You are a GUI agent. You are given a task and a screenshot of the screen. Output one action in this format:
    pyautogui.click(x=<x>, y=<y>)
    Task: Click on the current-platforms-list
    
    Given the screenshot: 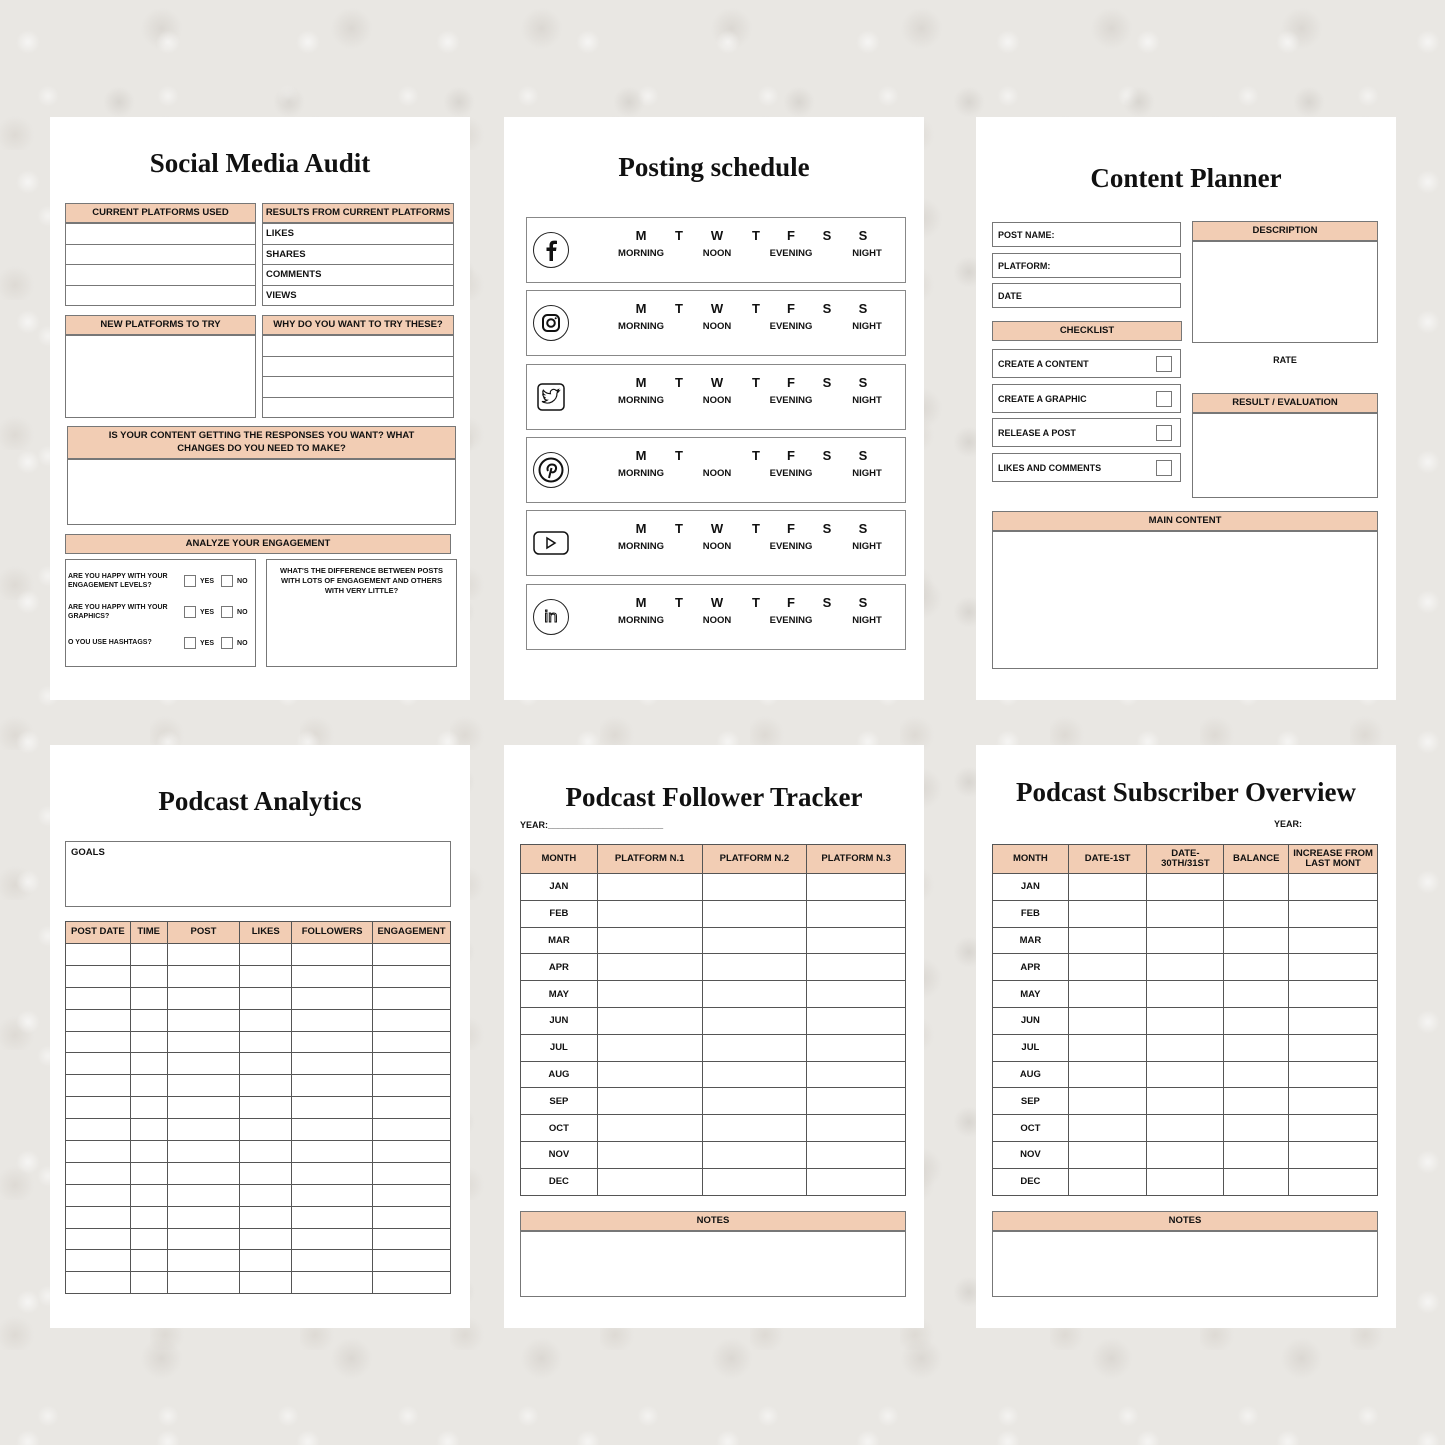 What is the action you would take?
    pyautogui.click(x=160, y=264)
    